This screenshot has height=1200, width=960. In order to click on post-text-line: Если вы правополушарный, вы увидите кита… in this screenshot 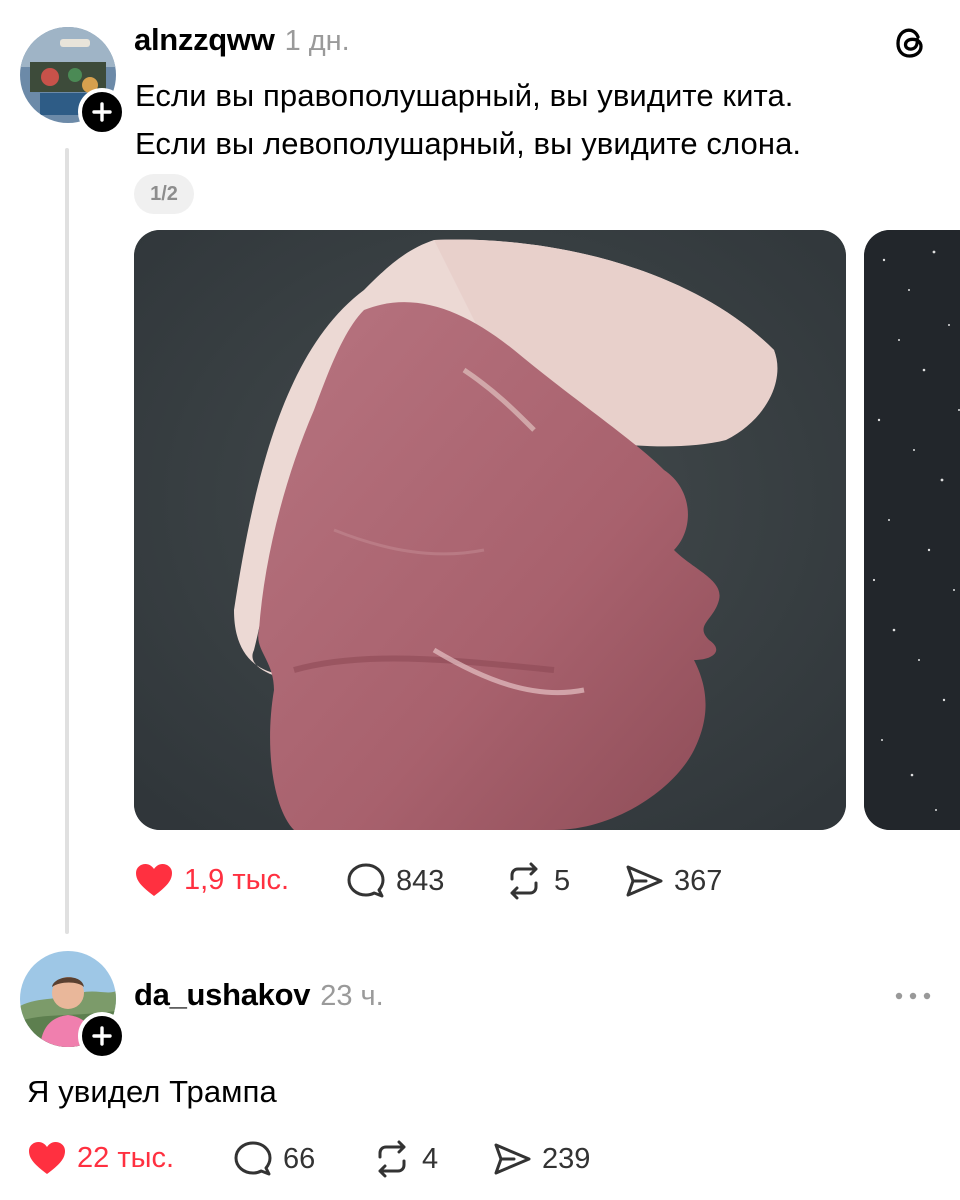, I will do `click(464, 95)`.